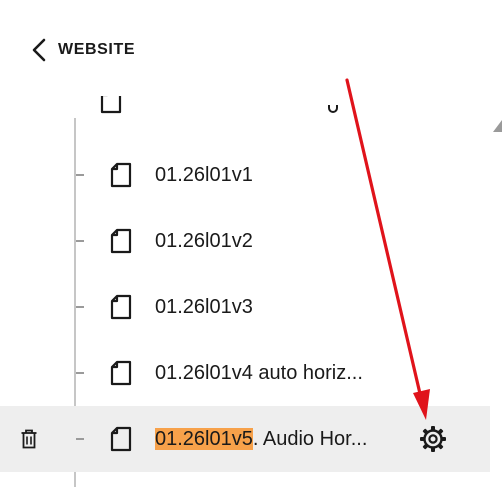 The image size is (502, 487). I want to click on page-item-1: 01.26l01v1, so click(245, 175).